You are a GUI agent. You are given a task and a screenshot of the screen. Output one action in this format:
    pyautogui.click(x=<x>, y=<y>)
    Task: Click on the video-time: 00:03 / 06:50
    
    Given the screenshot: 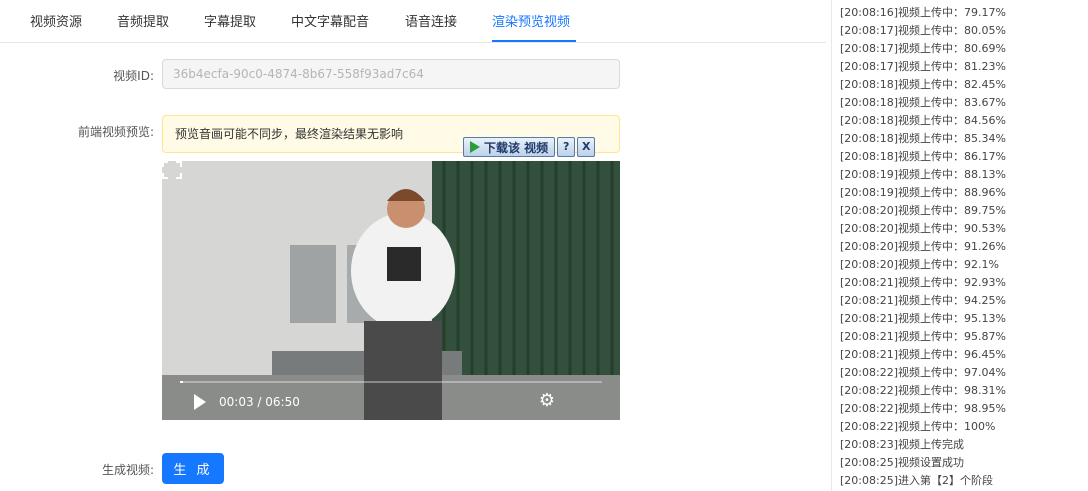 What is the action you would take?
    pyautogui.click(x=259, y=402)
    